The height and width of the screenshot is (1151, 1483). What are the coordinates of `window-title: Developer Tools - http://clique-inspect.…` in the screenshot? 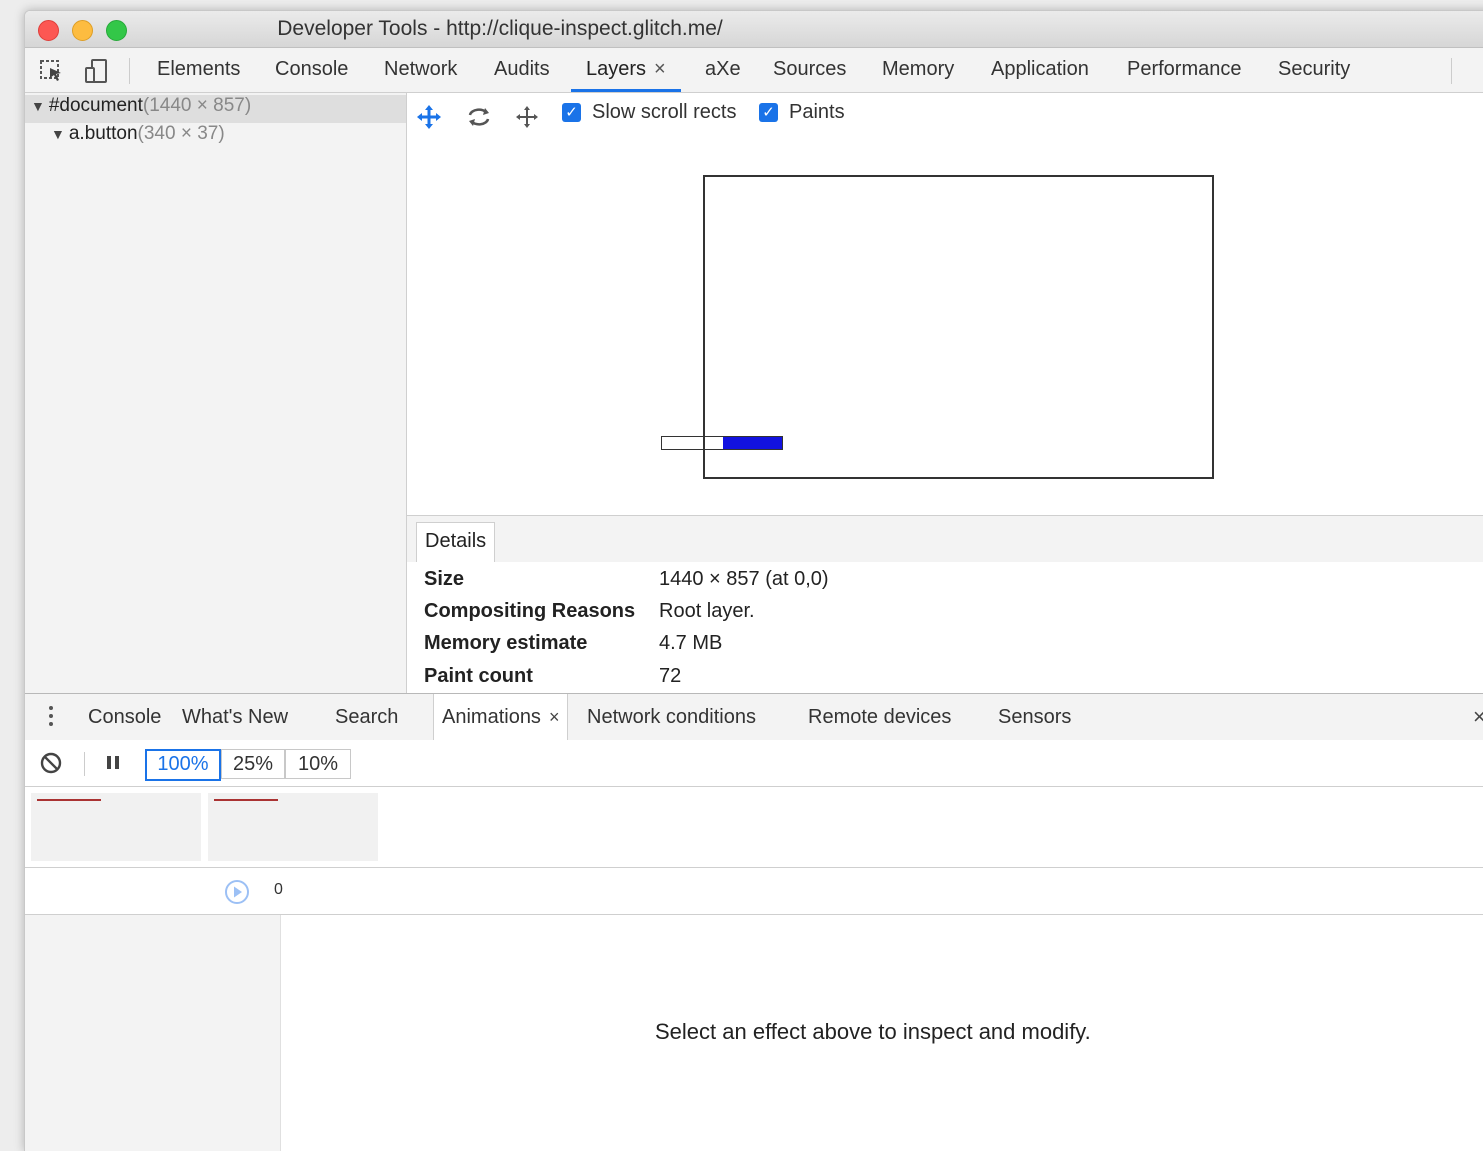 It's located at (500, 28).